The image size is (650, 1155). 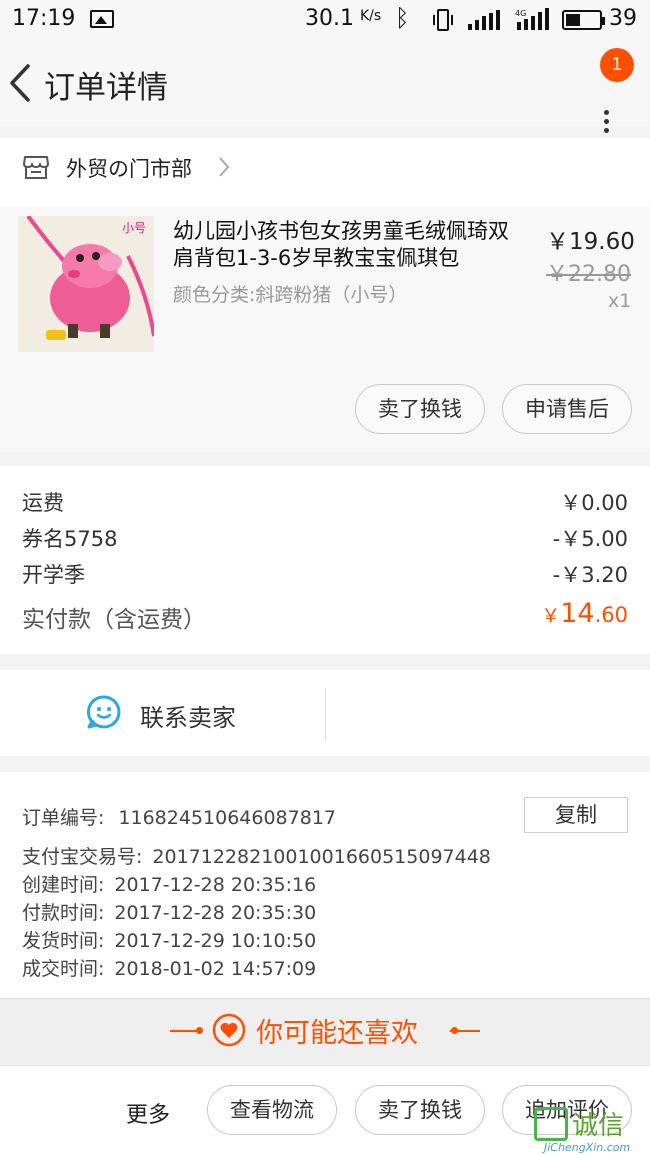 I want to click on status-time: 17:19, so click(x=44, y=18).